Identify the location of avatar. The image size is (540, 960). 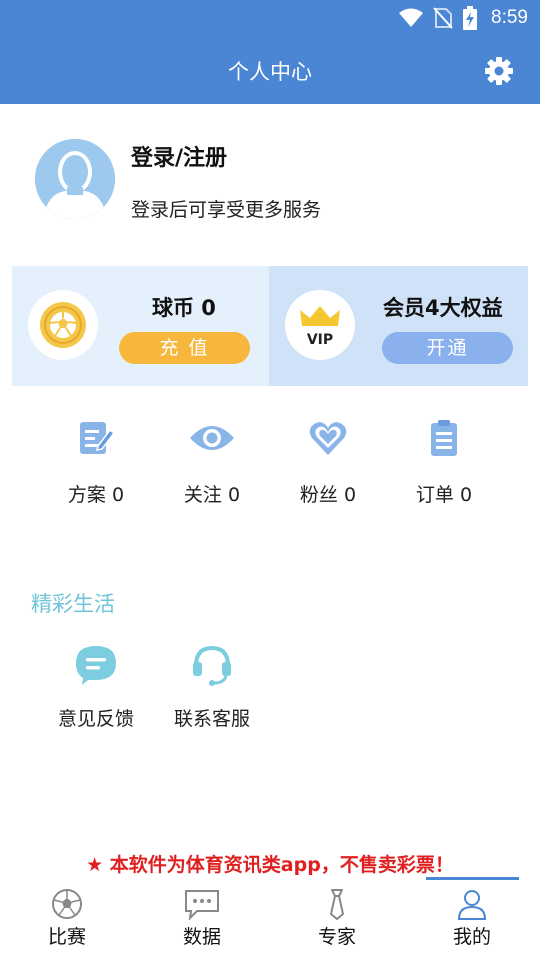
(75, 179).